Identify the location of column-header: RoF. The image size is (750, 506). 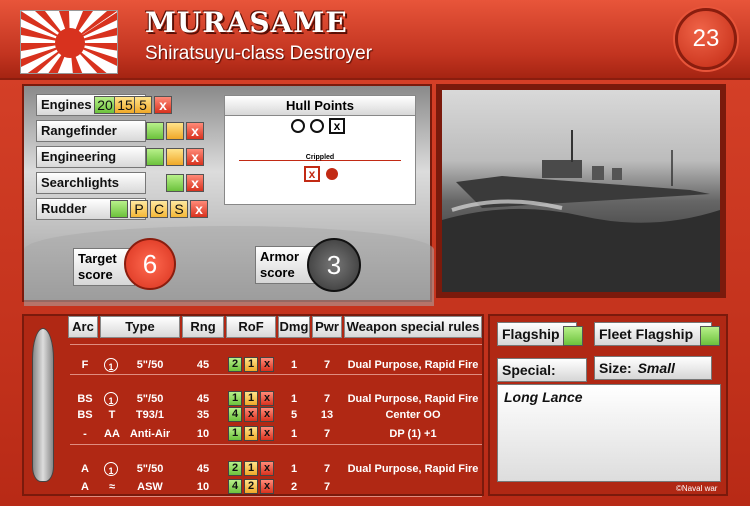
(251, 327).